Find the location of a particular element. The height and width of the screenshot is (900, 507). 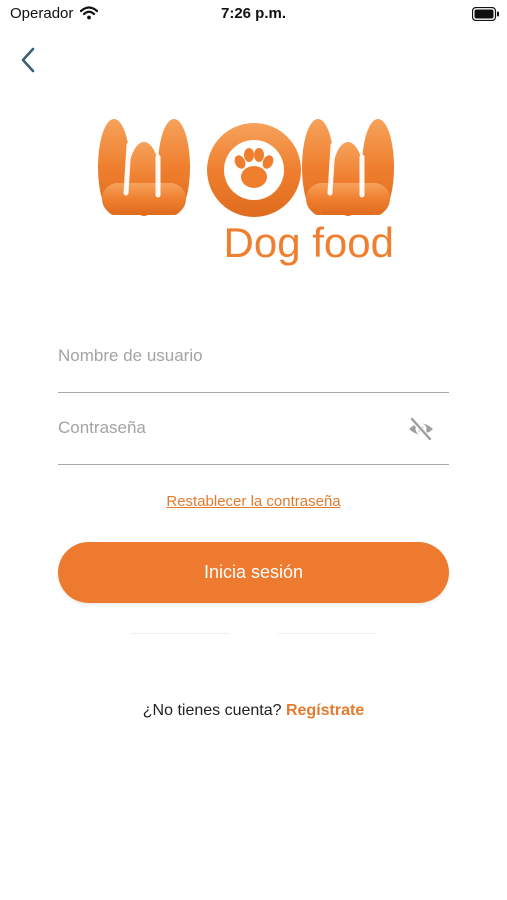

chevron-left-icon is located at coordinates (28, 60).